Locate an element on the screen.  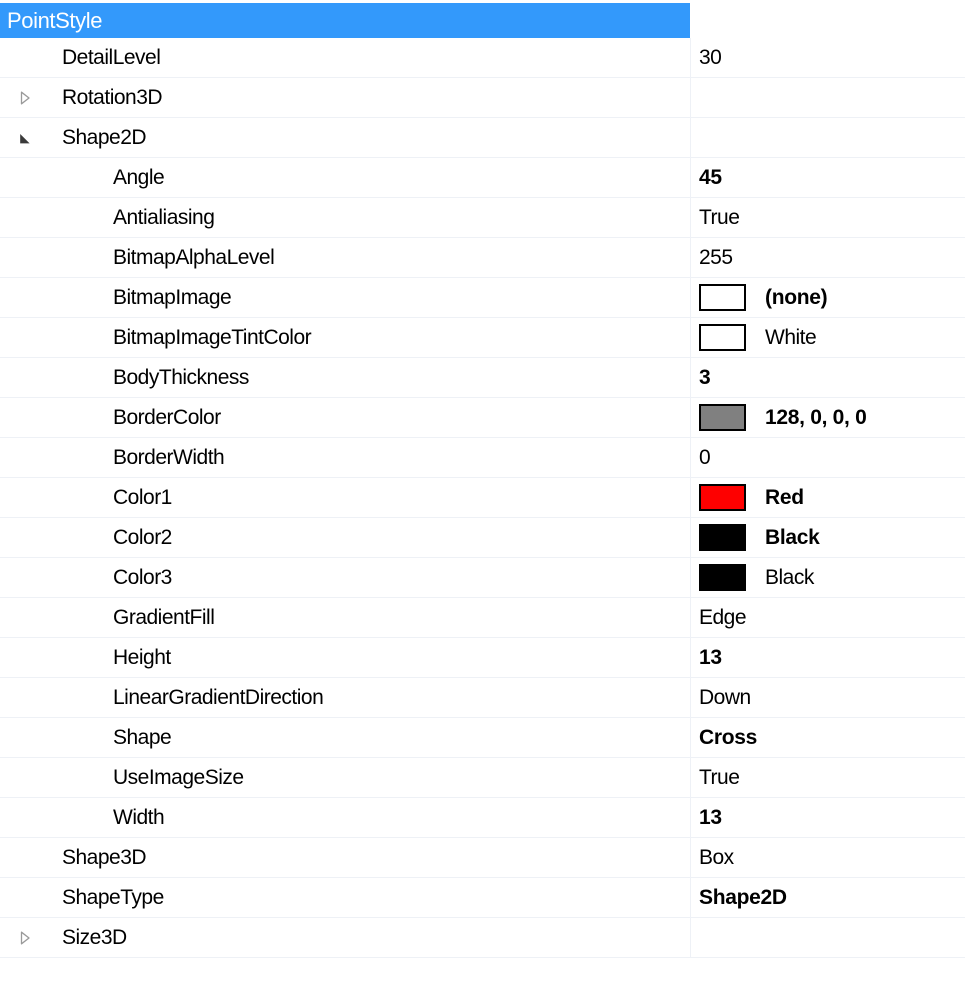
property-name-label: Antialiasing is located at coordinates (164, 217).